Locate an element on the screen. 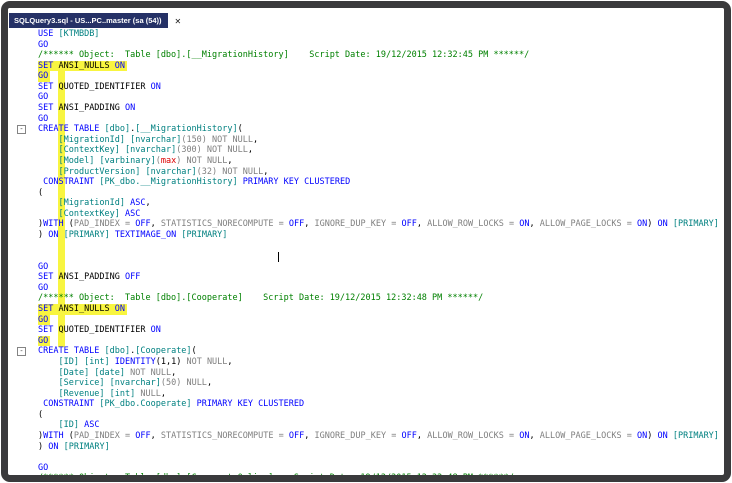  code-text: ) ON [PRIMARY] is located at coordinates (74, 446).